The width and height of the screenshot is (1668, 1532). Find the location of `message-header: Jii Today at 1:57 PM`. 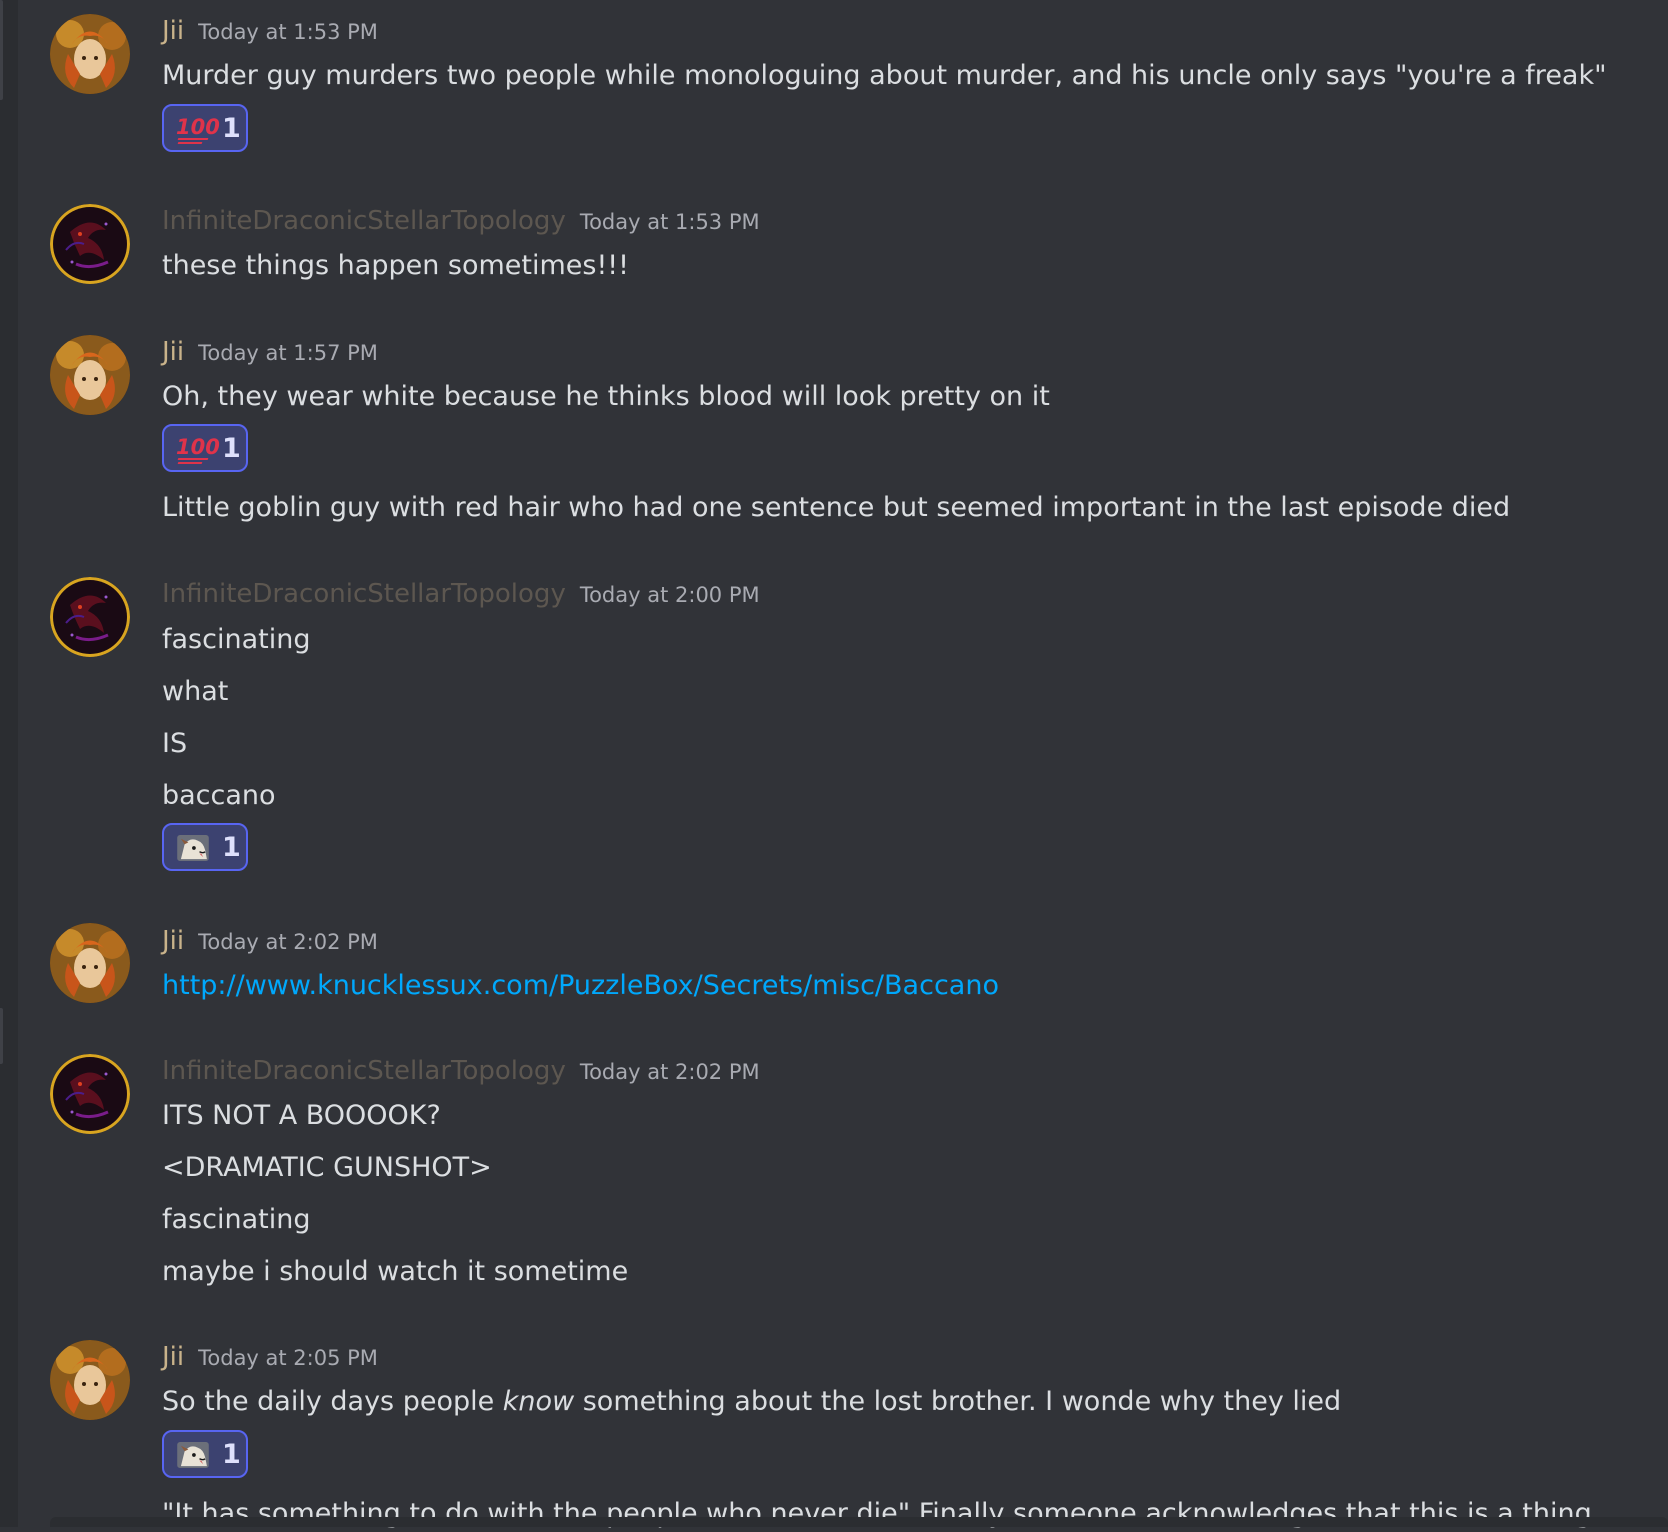

message-header: Jii Today at 1:57 PM is located at coordinates (270, 352).